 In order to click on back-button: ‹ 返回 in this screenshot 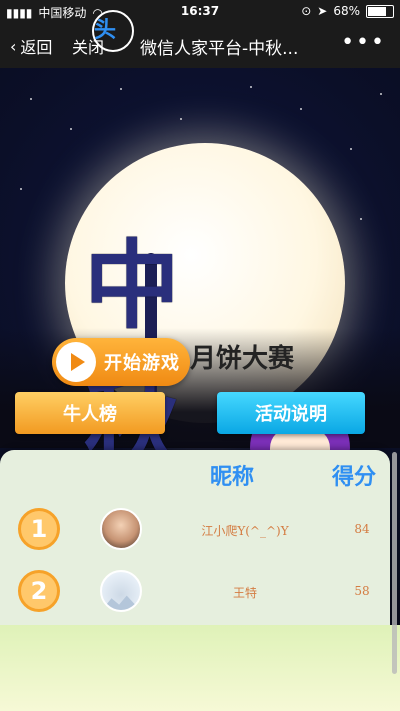, I will do `click(31, 46)`.